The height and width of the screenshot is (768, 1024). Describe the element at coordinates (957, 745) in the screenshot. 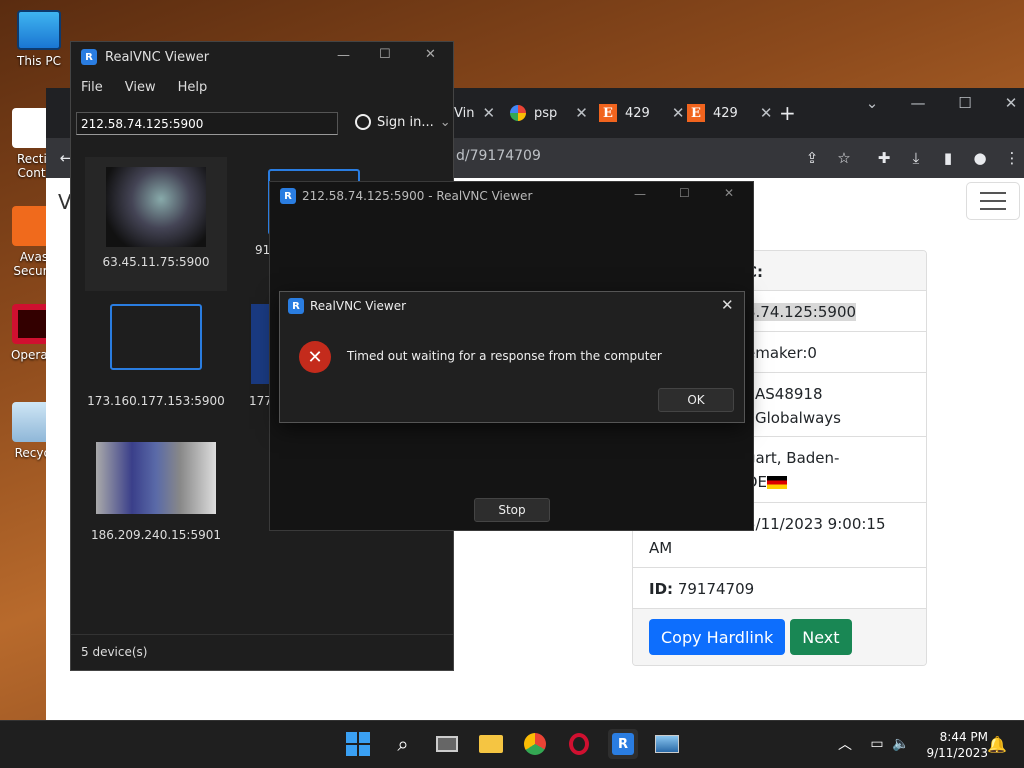

I see `system-clock: 8:44 PM 9/11/2023` at that location.